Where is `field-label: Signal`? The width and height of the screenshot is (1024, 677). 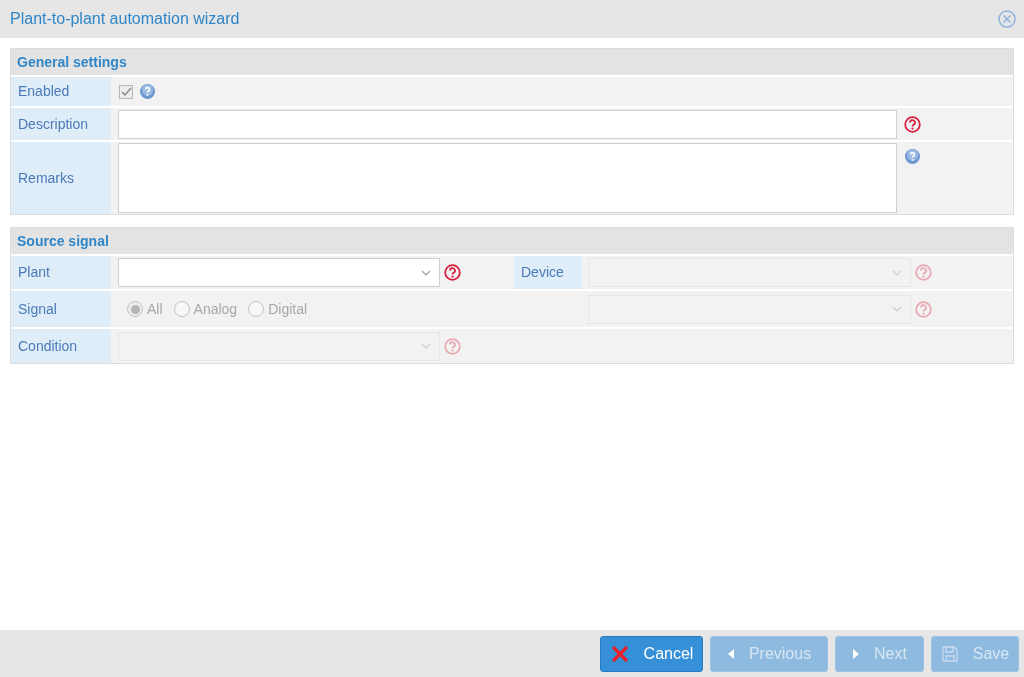 field-label: Signal is located at coordinates (61, 309).